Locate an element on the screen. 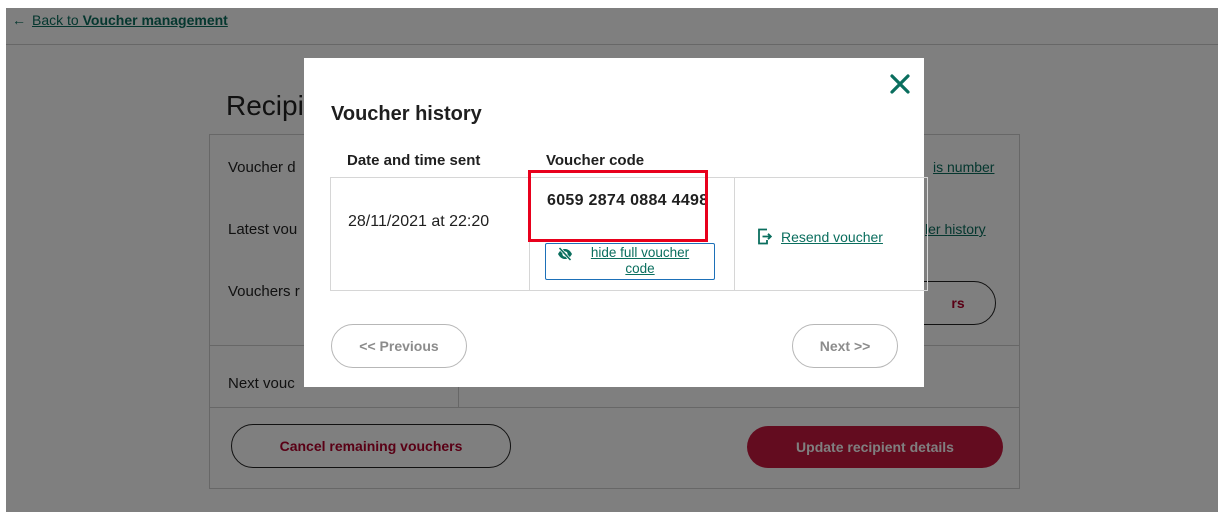 The height and width of the screenshot is (518, 1222). modal-title: Voucher history is located at coordinates (406, 114).